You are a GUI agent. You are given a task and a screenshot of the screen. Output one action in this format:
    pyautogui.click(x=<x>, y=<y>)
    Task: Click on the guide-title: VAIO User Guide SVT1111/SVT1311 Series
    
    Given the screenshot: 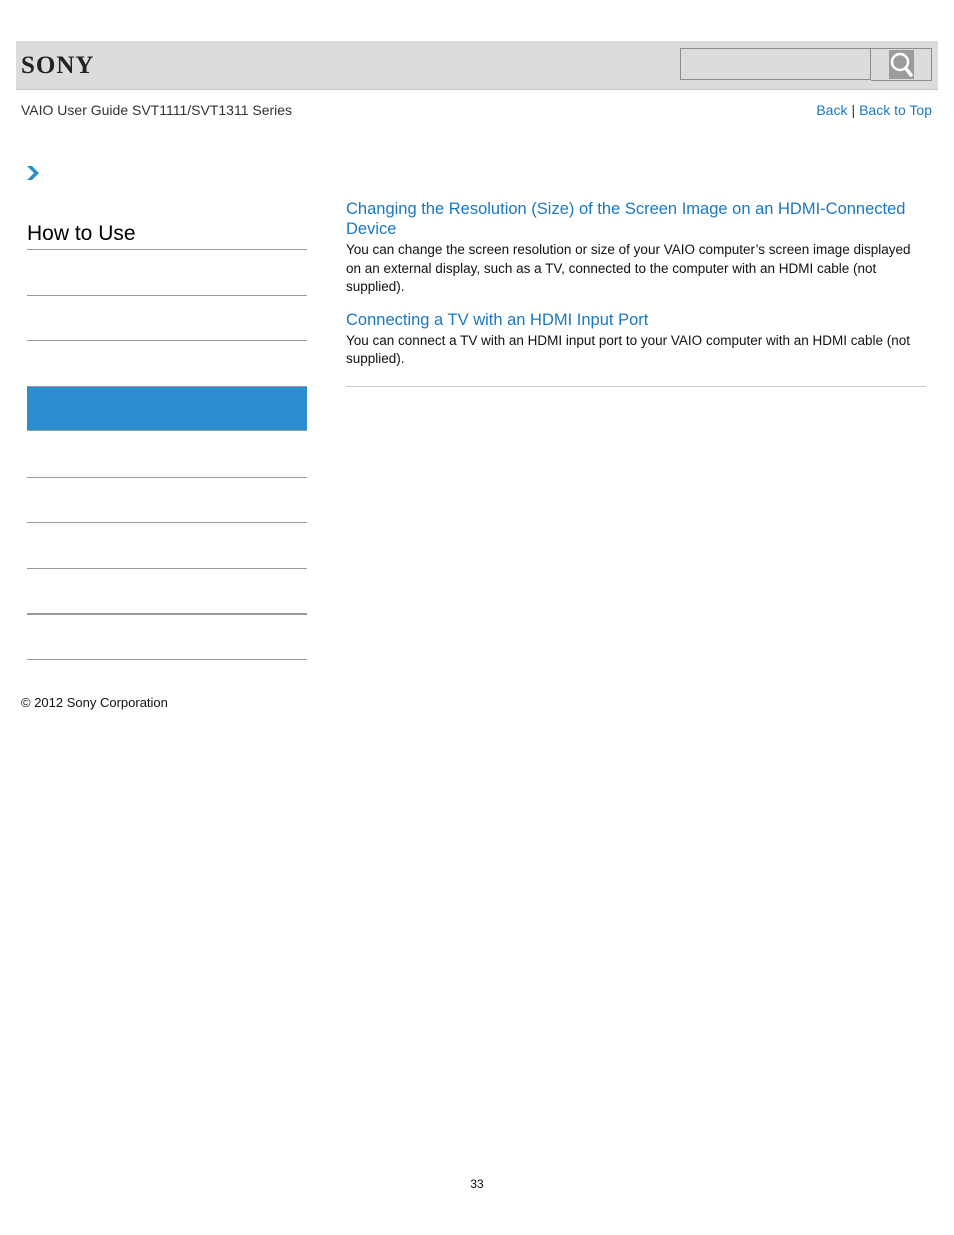 What is the action you would take?
    pyautogui.click(x=157, y=110)
    